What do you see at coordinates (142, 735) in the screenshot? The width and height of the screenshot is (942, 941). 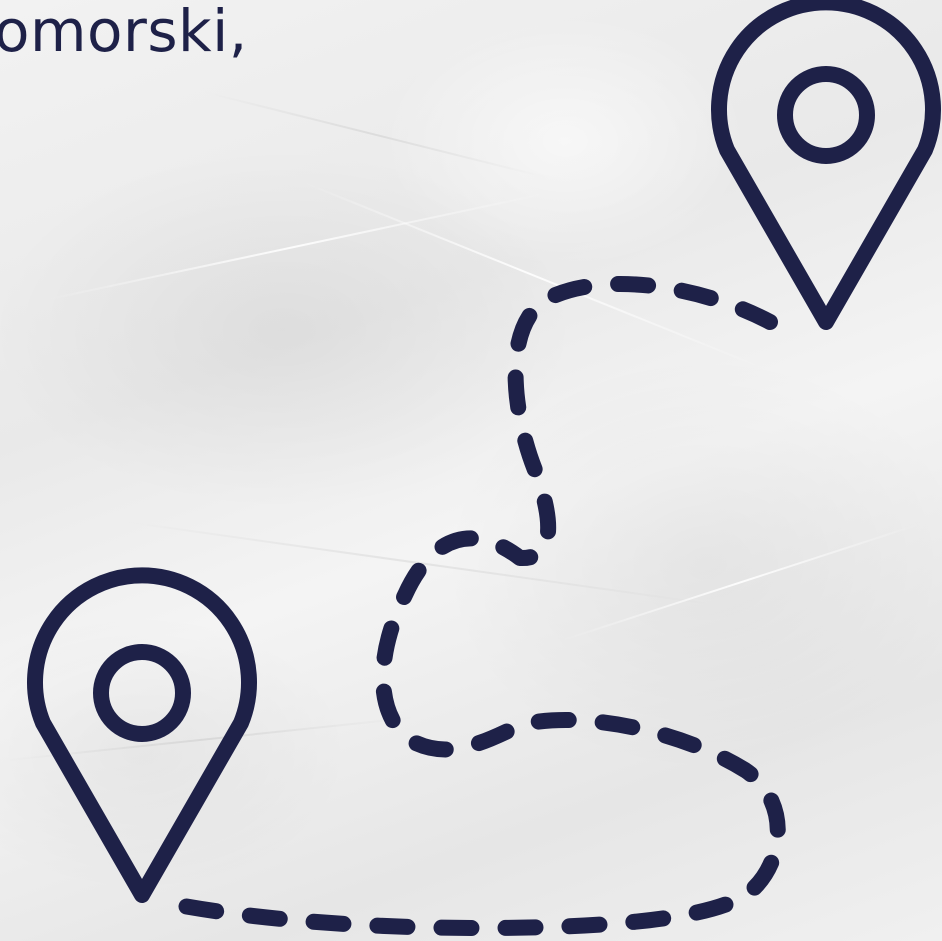 I see `start-location-pin-icon` at bounding box center [142, 735].